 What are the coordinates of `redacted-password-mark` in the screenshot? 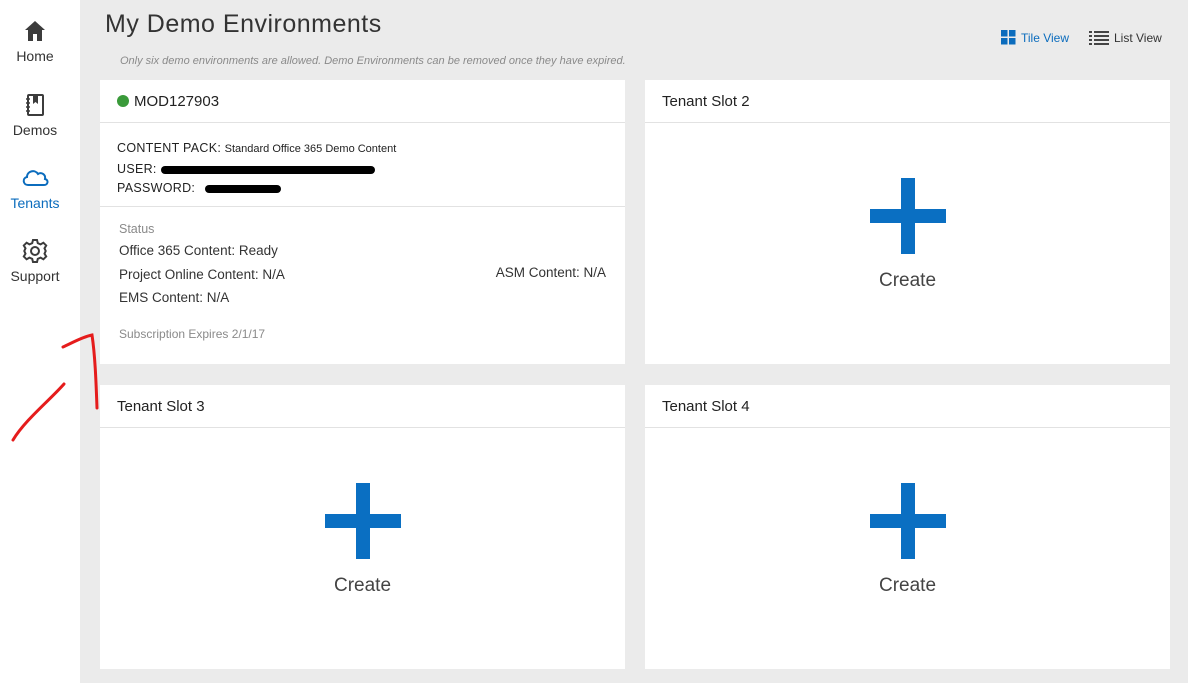 It's located at (243, 189).